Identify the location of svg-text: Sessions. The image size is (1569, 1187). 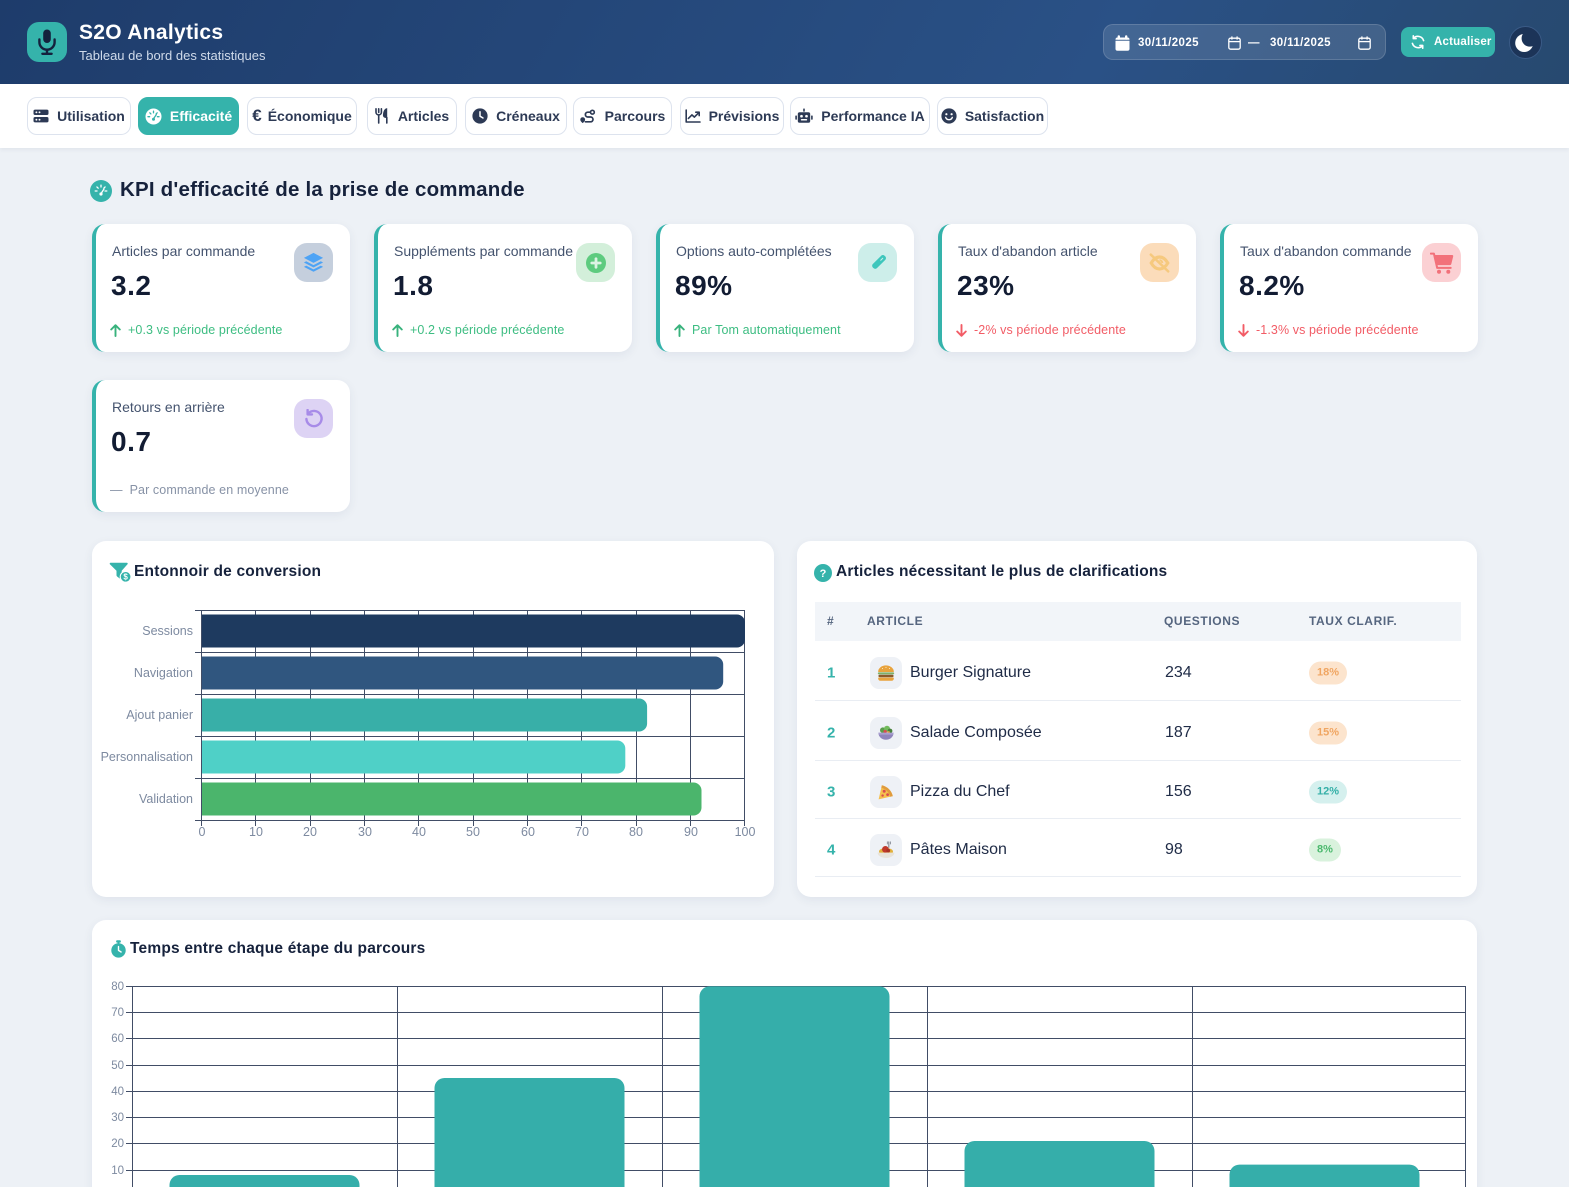
(167, 631).